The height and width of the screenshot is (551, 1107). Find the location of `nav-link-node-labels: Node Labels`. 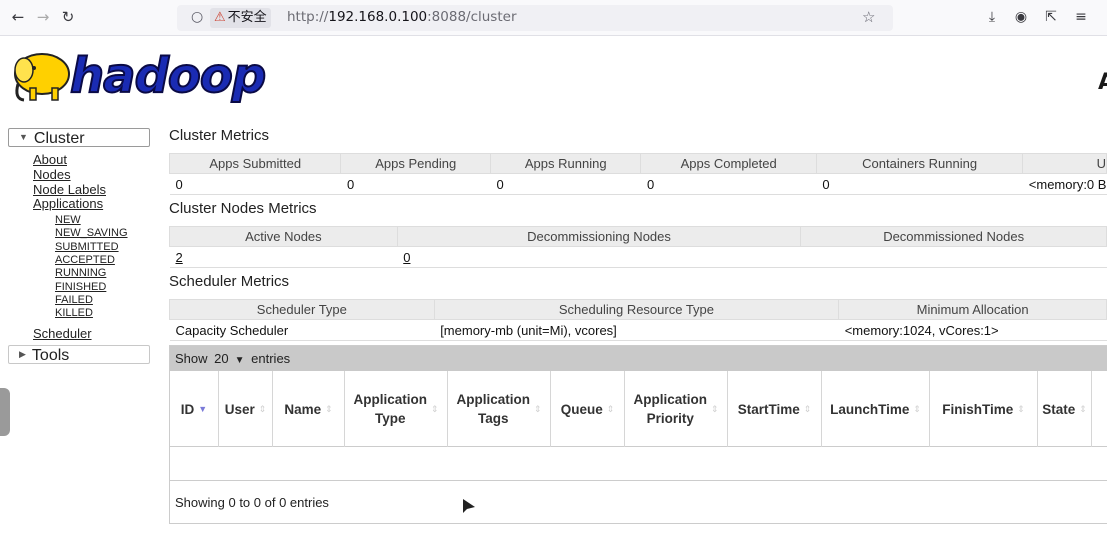

nav-link-node-labels: Node Labels is located at coordinates (91, 190).